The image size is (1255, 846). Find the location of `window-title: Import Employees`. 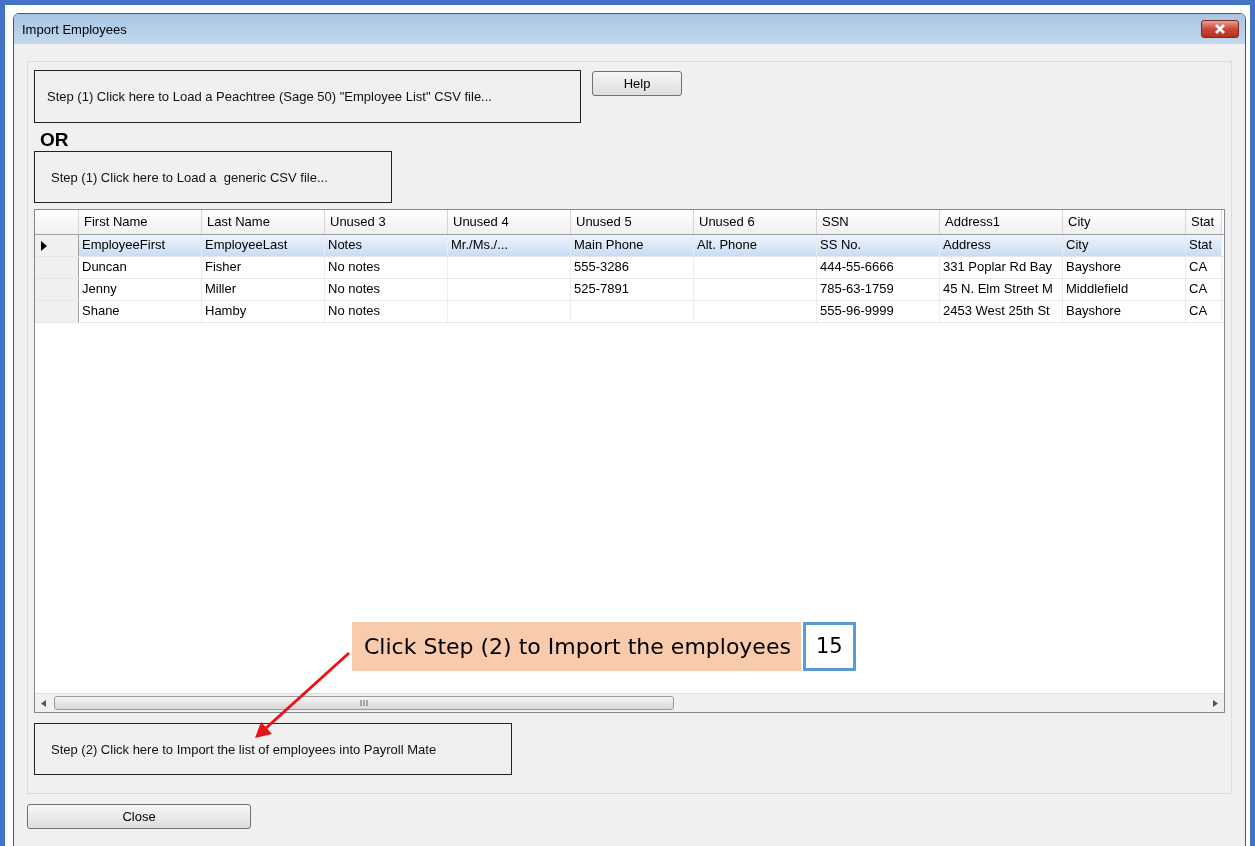

window-title: Import Employees is located at coordinates (74, 29).